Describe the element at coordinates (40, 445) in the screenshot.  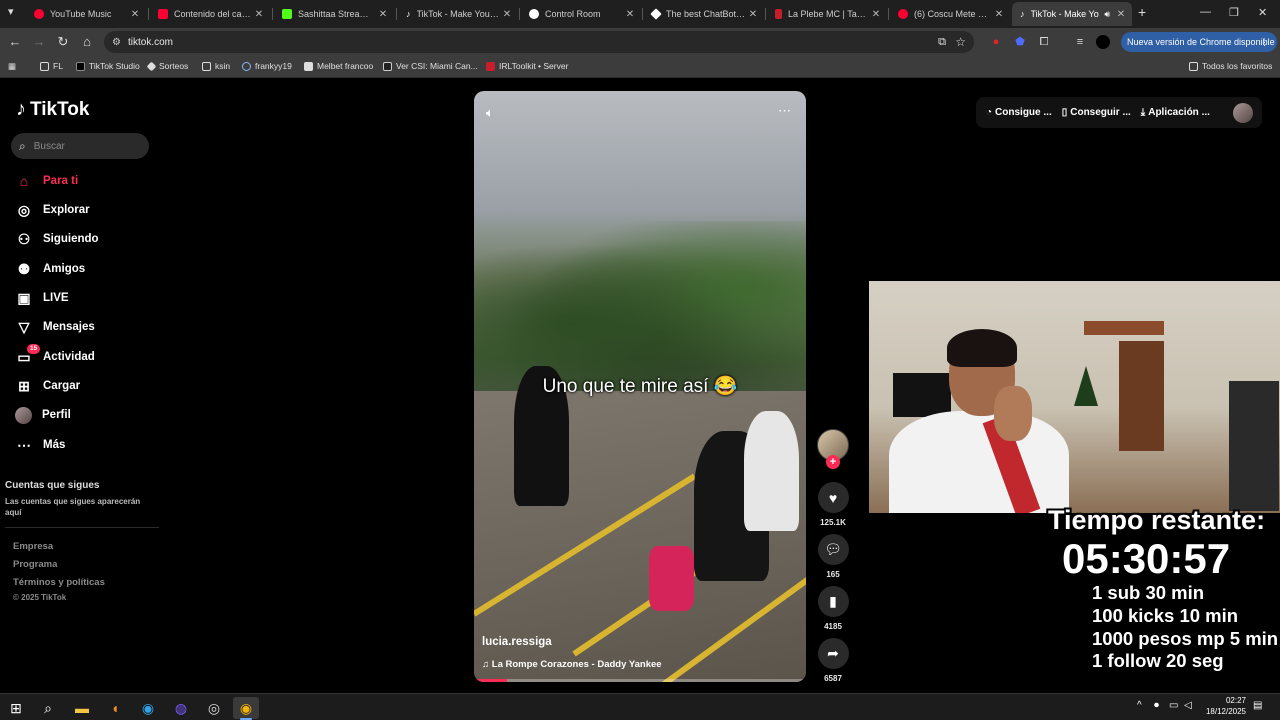
I see `nav-mas: ⋯ Más` at that location.